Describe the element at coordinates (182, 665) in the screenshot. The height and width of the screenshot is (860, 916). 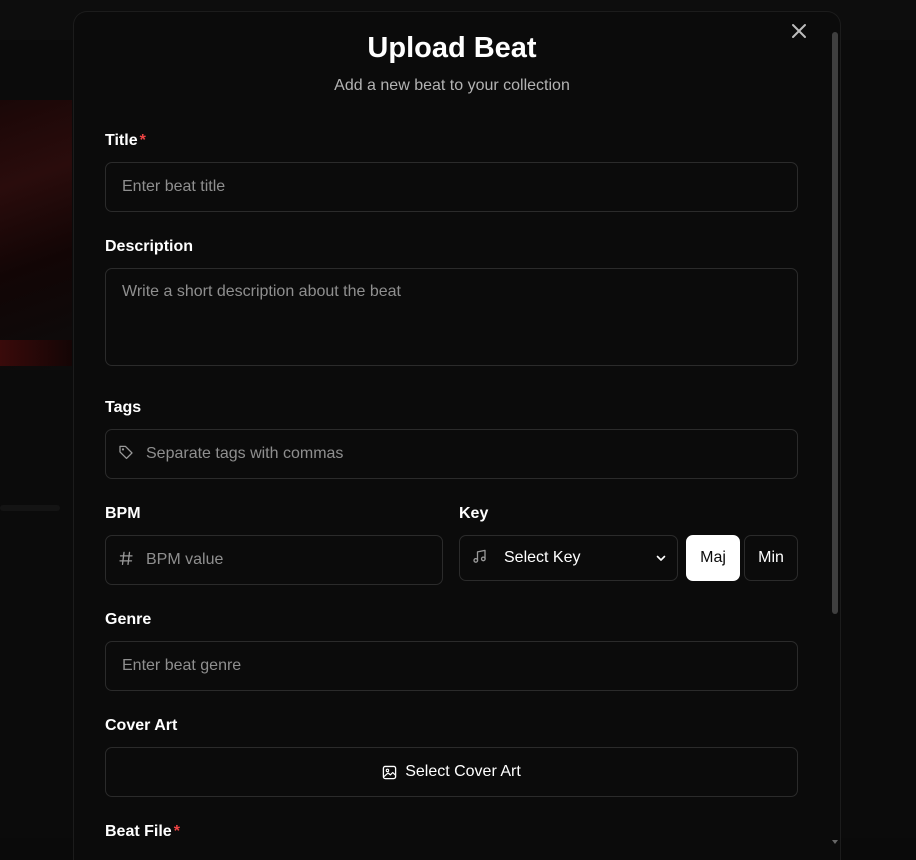
I see `genre-placeholder: Enter beat genre` at that location.